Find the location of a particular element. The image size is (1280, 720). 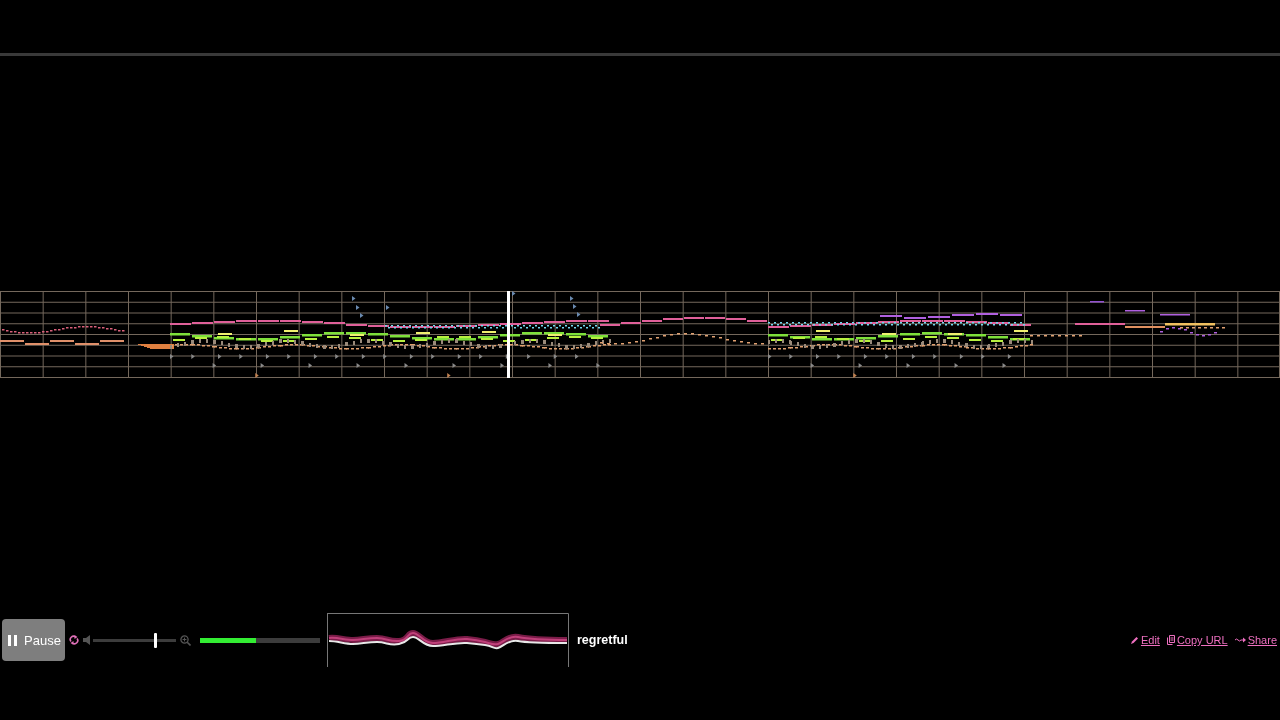

speaker-icon is located at coordinates (87, 640).